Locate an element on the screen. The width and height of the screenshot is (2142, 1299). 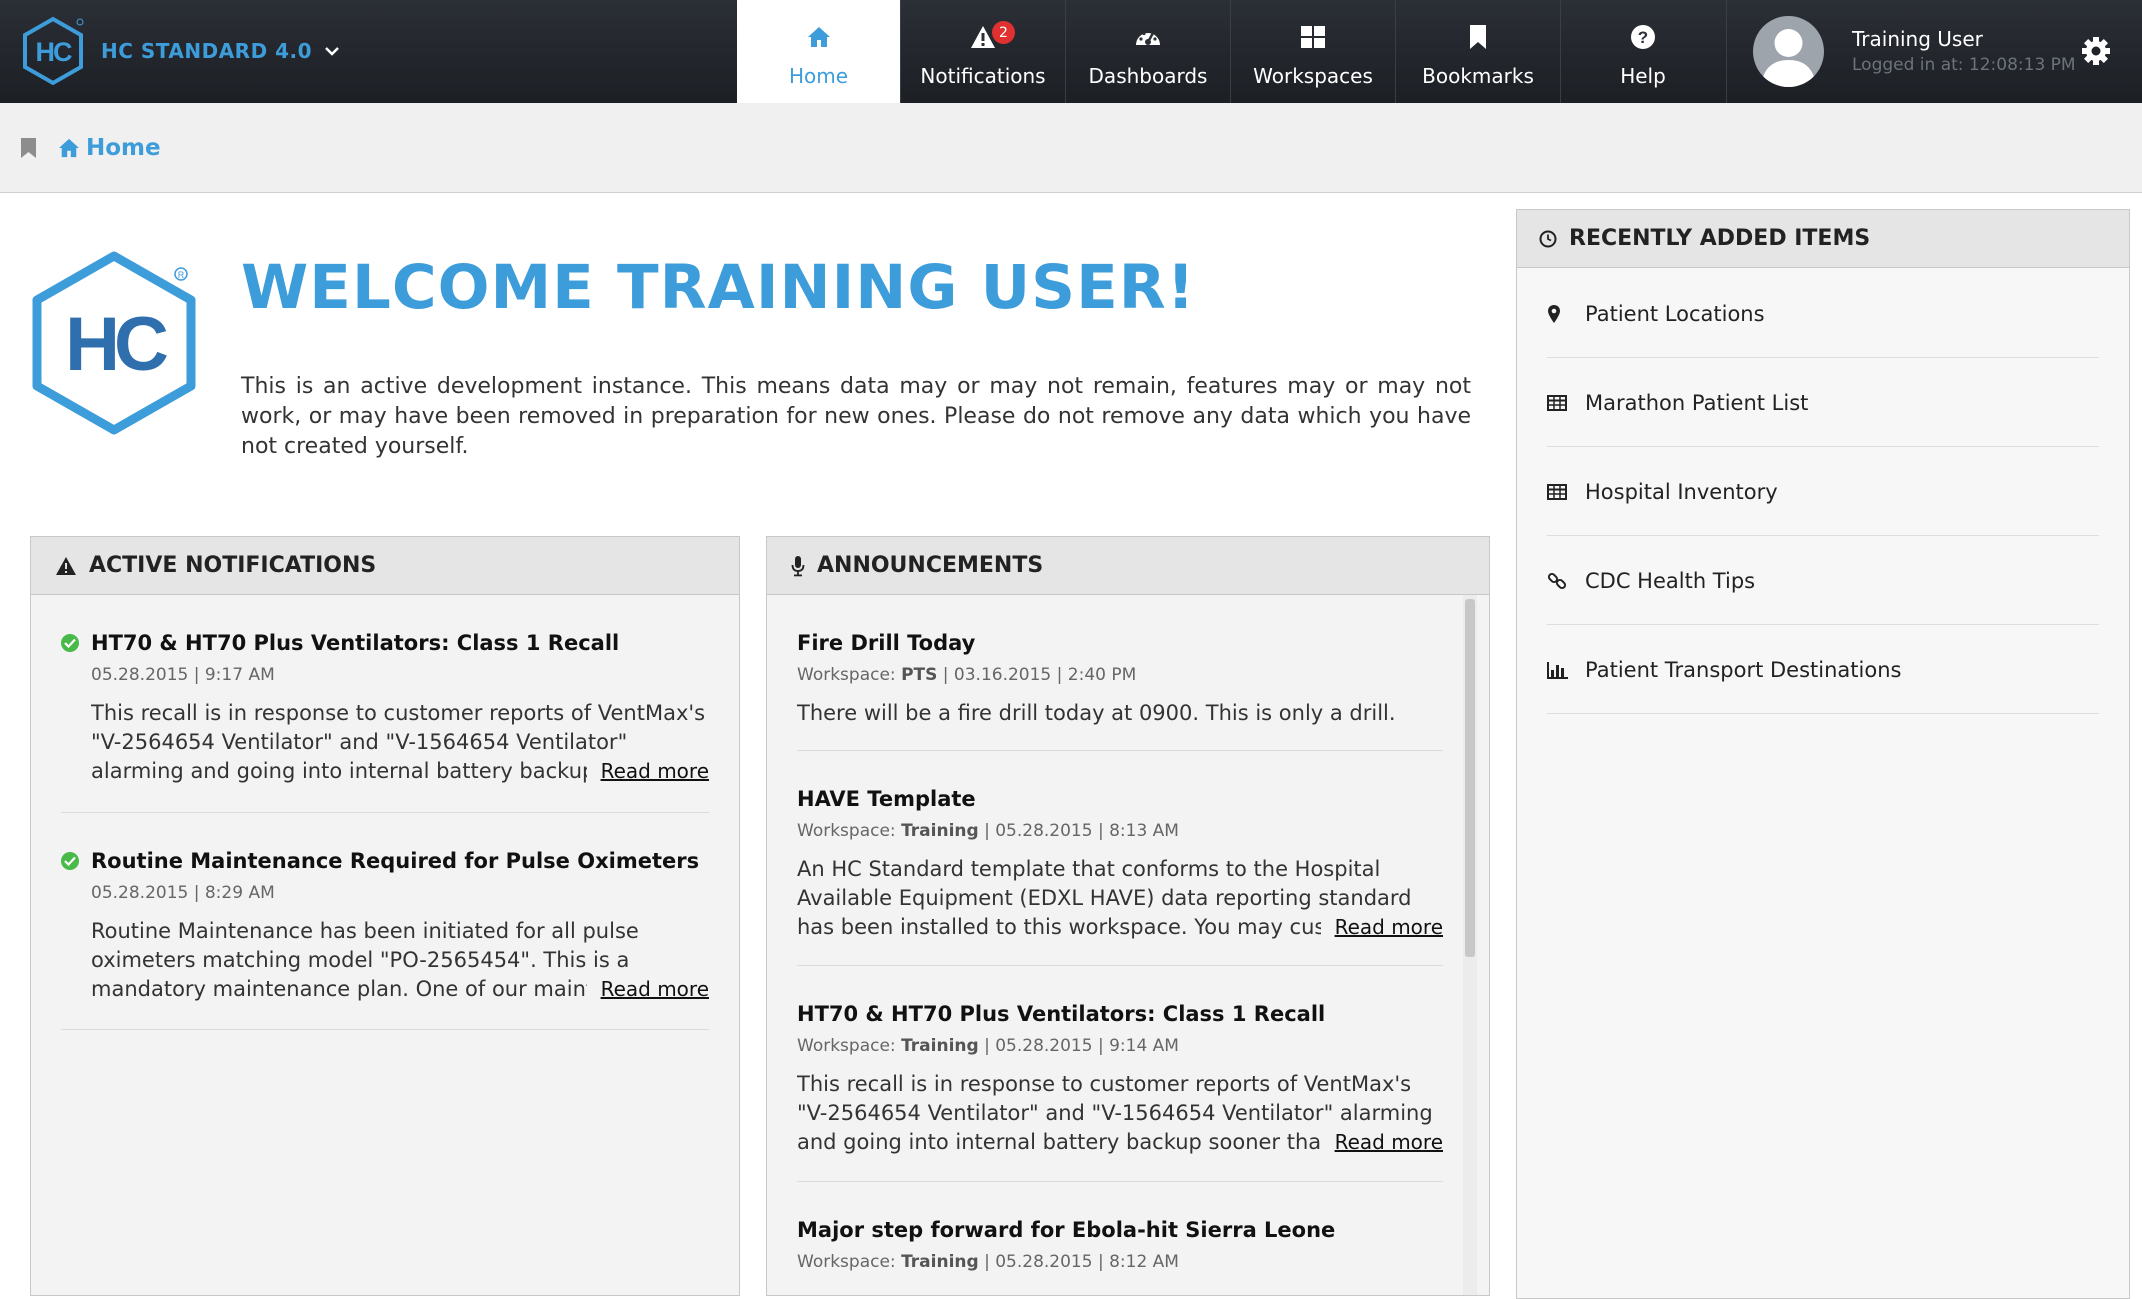
active-notifications-header: ACTIVE NOTIFICATIONS is located at coordinates (385, 566).